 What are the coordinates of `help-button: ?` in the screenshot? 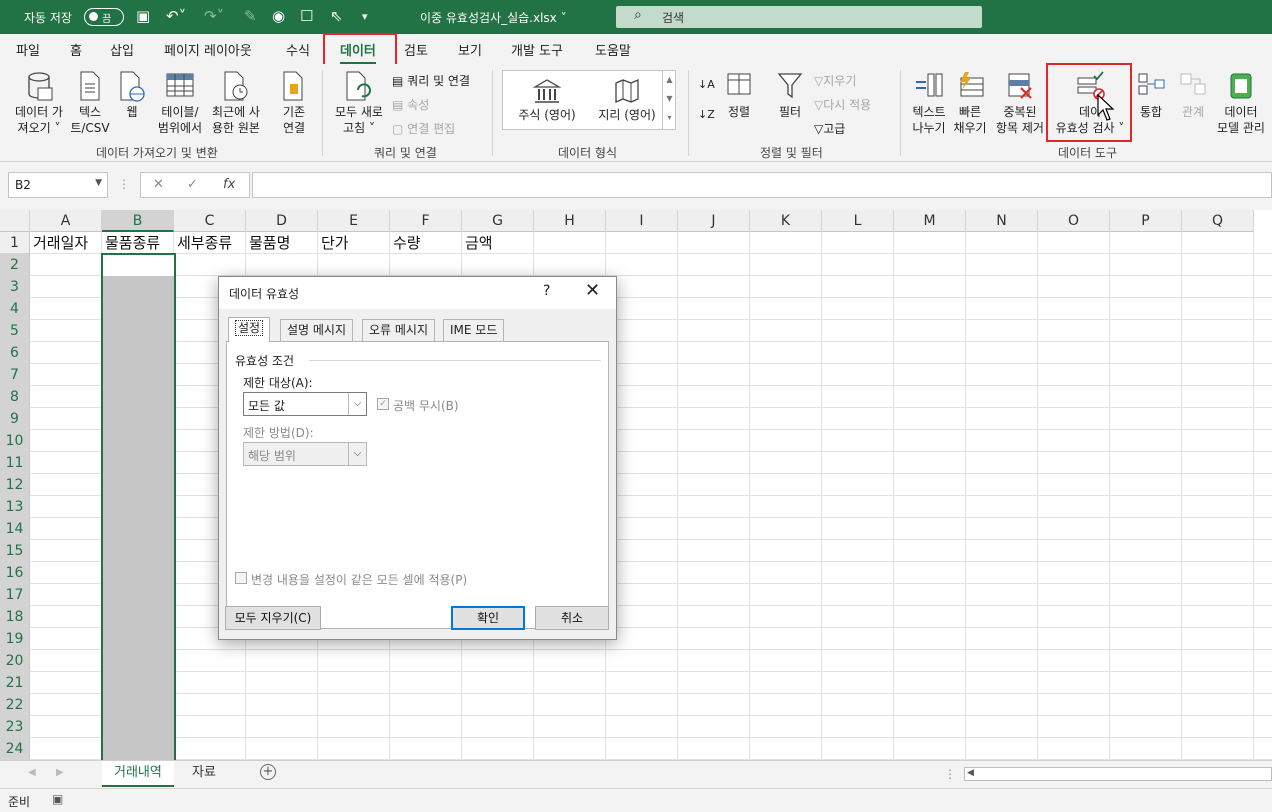 It's located at (546, 291).